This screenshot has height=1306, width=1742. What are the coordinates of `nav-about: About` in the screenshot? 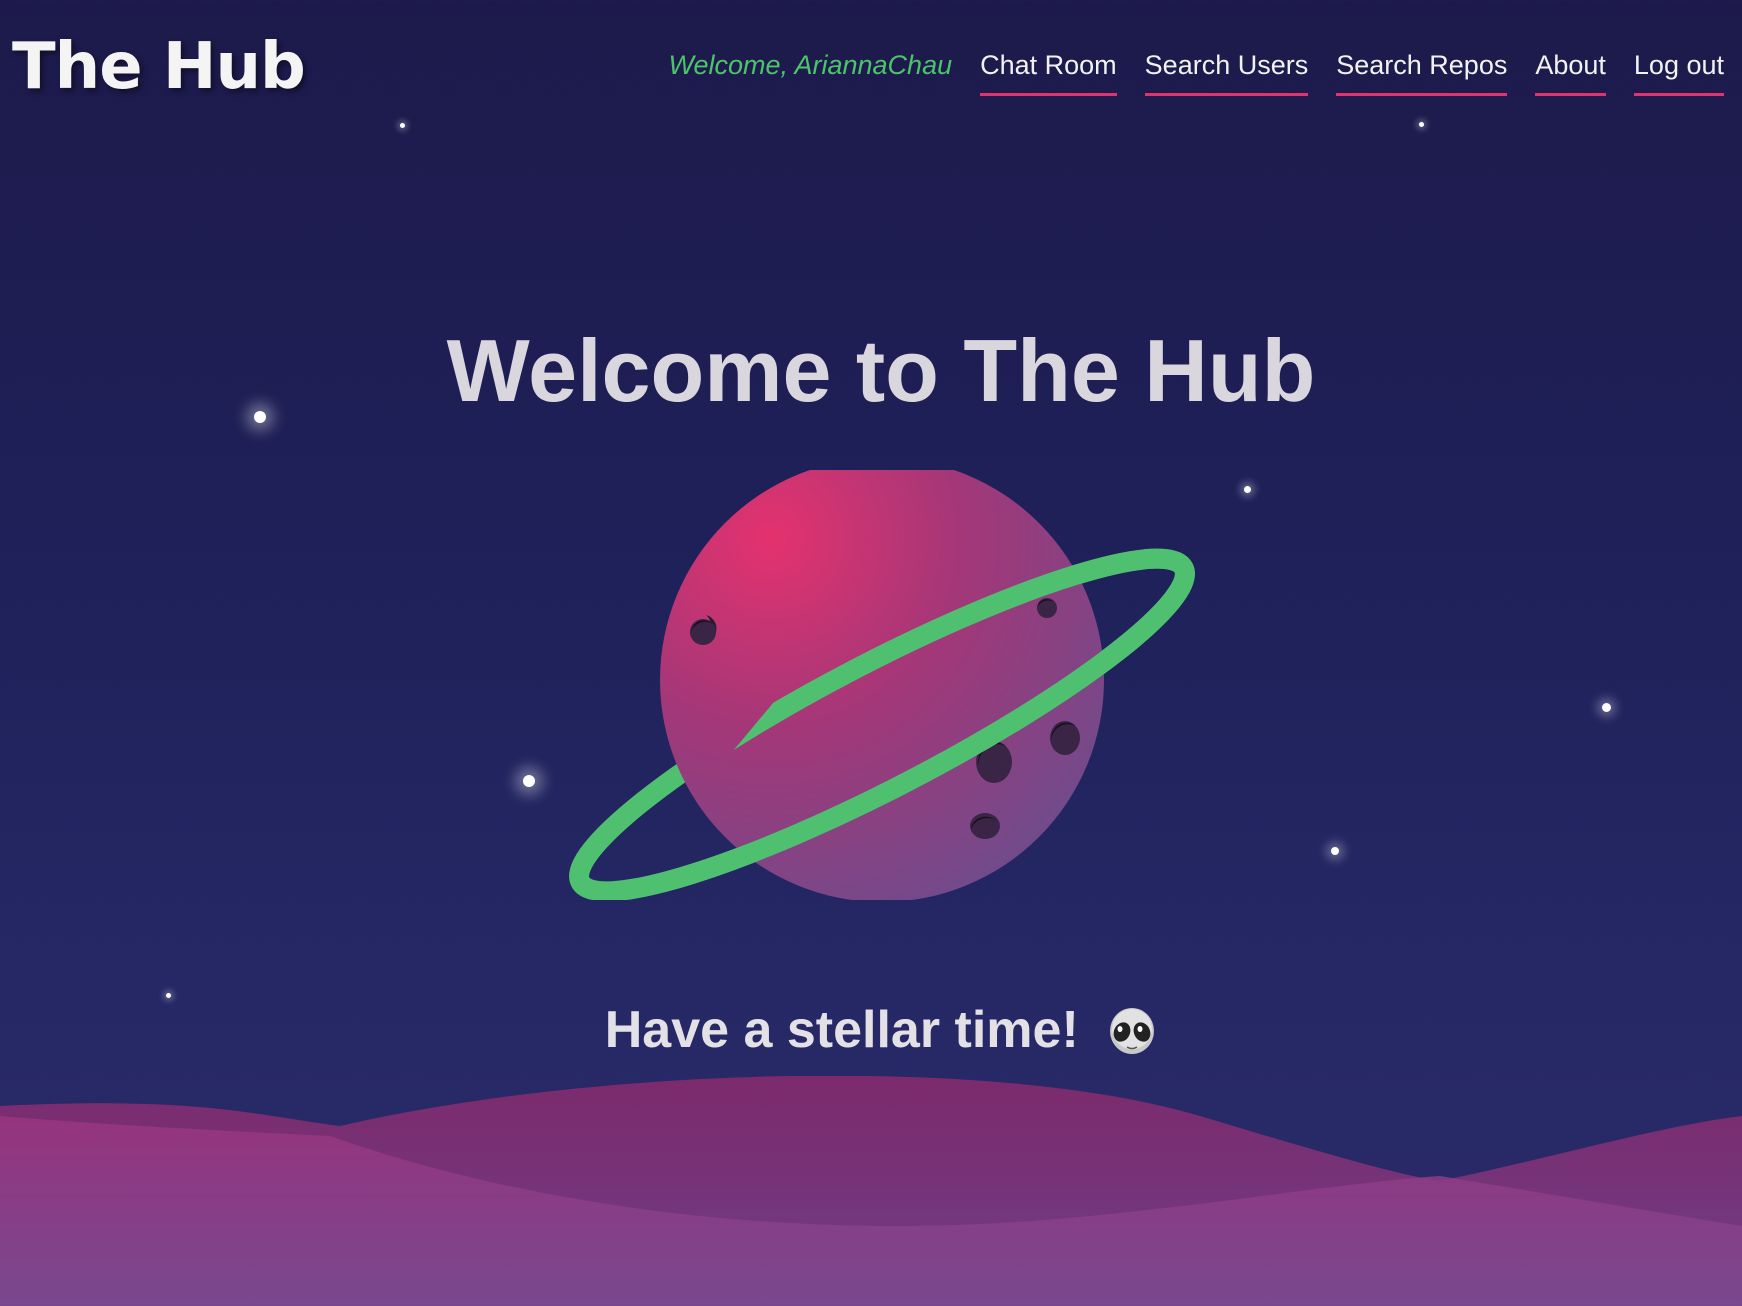 It's located at (1570, 73).